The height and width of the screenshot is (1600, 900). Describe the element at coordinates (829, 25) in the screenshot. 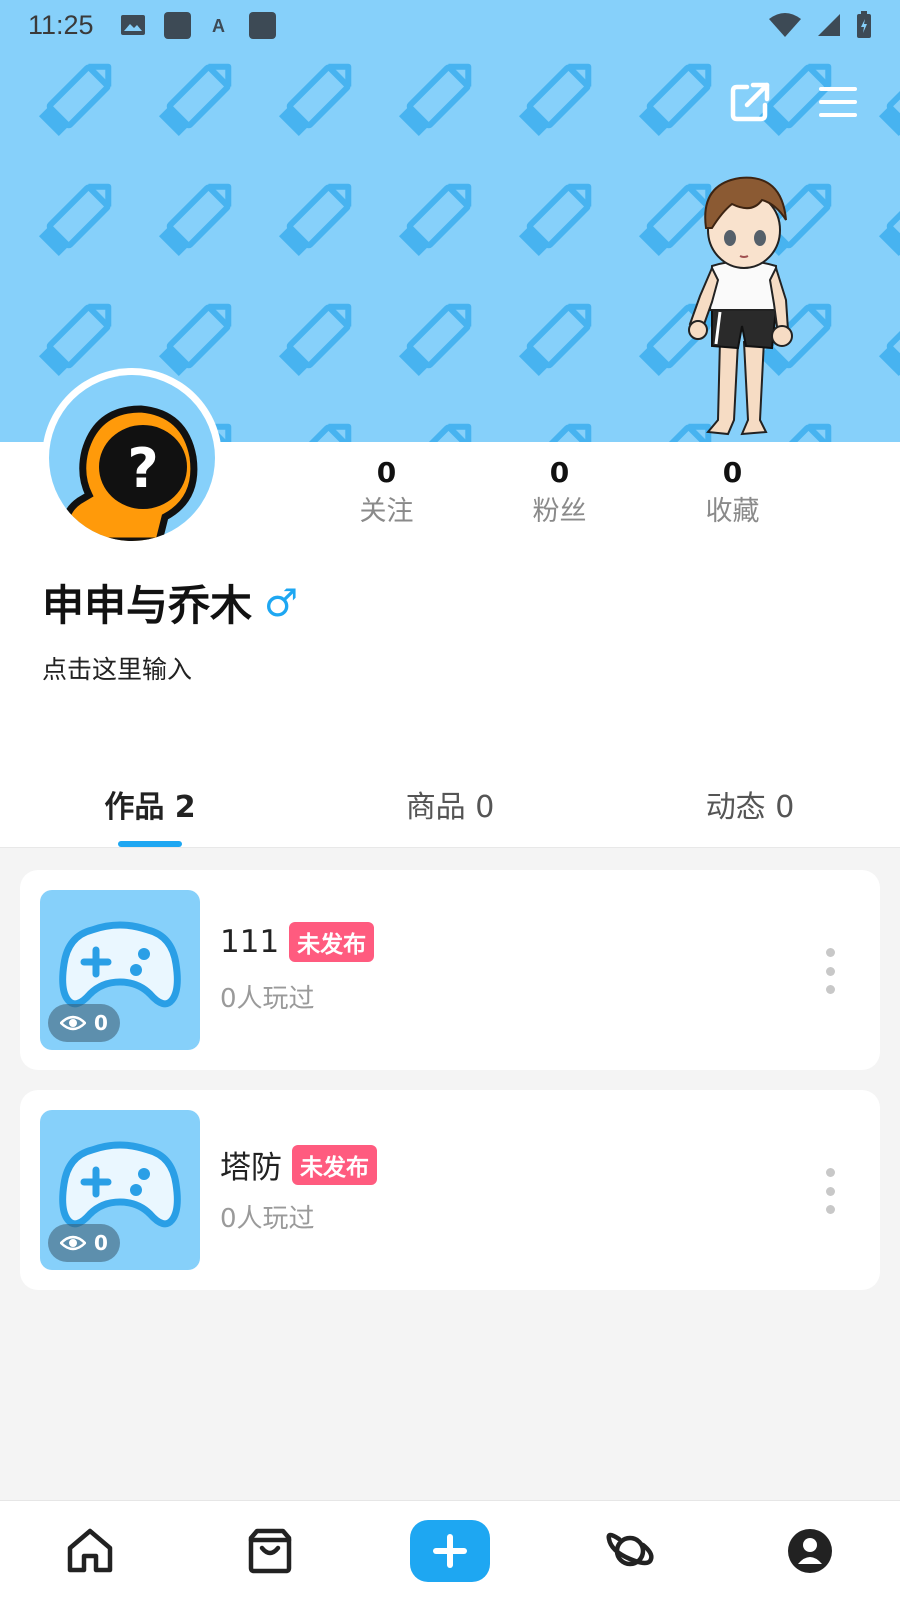

I see `signal-icon` at that location.